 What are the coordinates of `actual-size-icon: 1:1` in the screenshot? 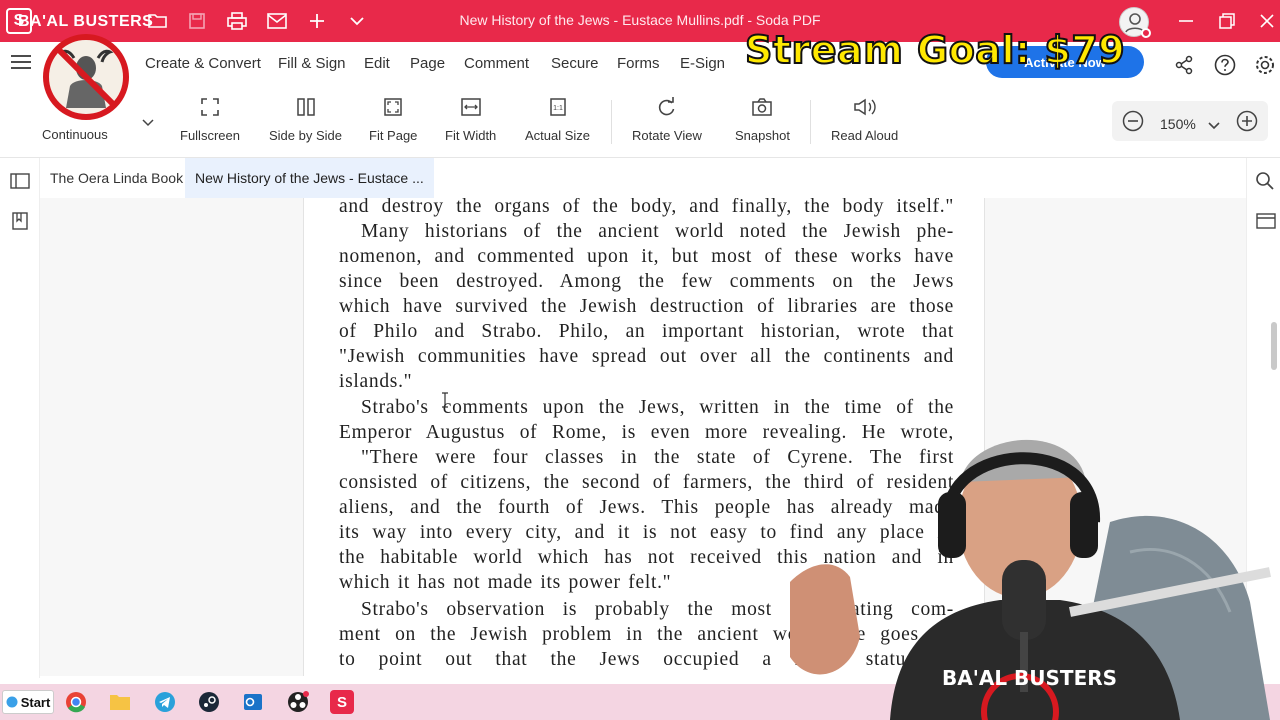 It's located at (558, 107).